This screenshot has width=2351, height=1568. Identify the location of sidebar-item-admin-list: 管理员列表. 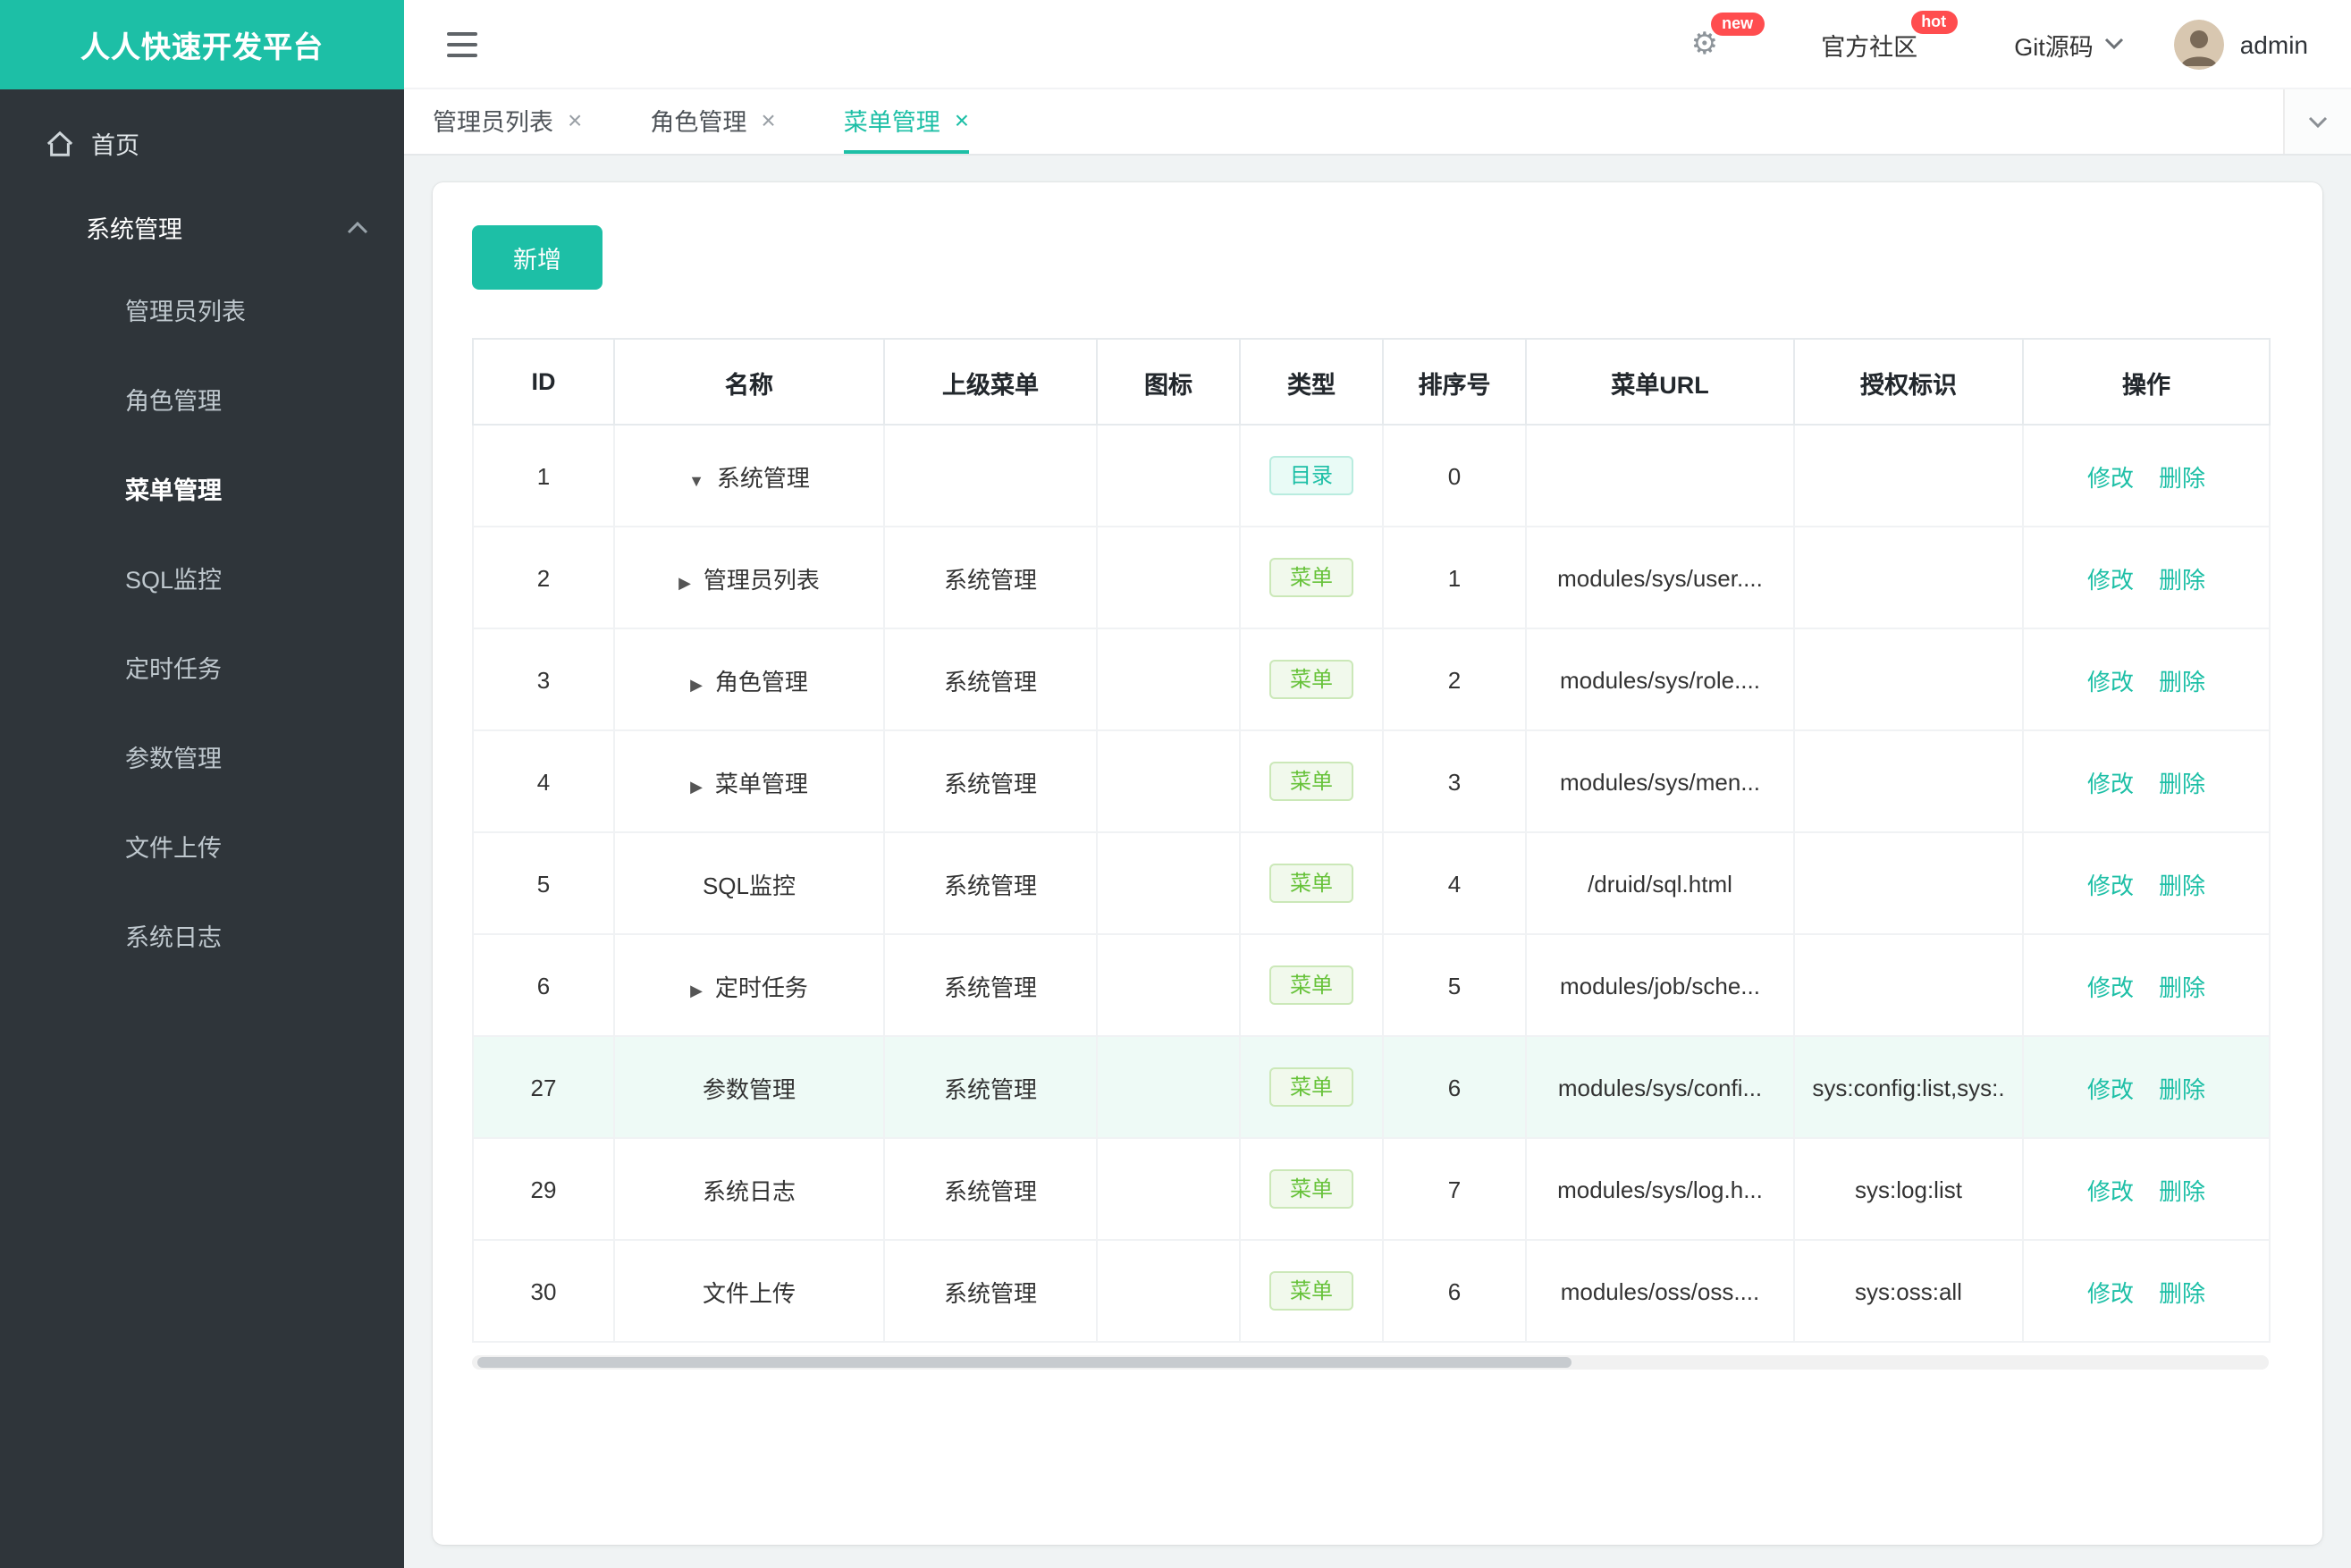
(202, 313).